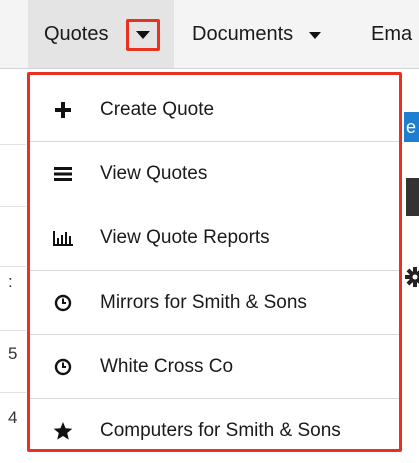 The height and width of the screenshot is (463, 419). What do you see at coordinates (220, 430) in the screenshot?
I see `menu-item-label: Computers for Smith & Sons` at bounding box center [220, 430].